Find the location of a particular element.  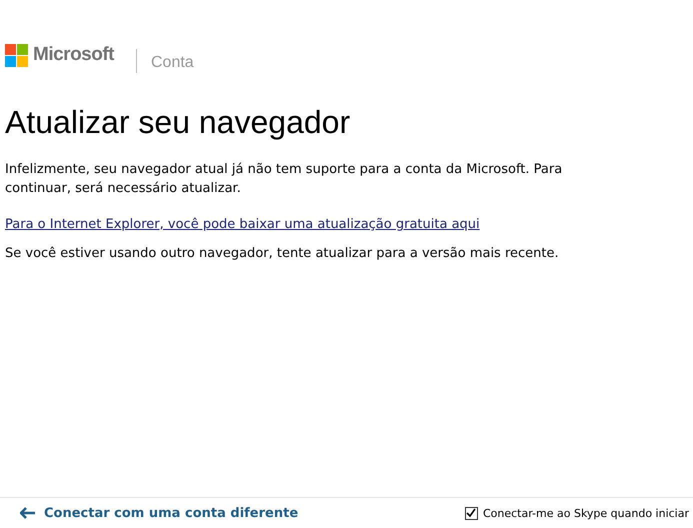

back-arrow-icon is located at coordinates (28, 513).